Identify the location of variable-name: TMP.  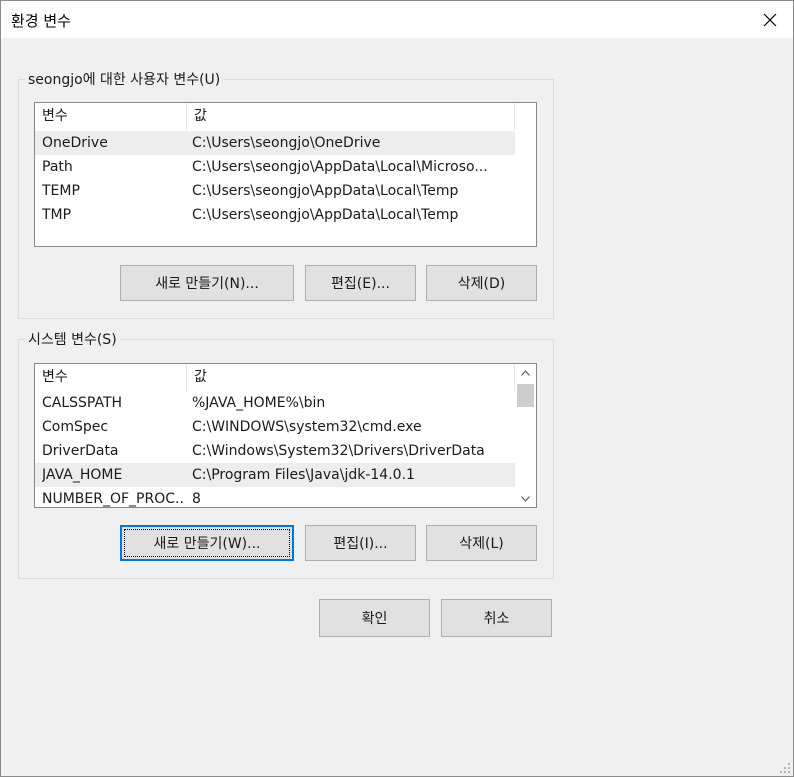
(57, 215).